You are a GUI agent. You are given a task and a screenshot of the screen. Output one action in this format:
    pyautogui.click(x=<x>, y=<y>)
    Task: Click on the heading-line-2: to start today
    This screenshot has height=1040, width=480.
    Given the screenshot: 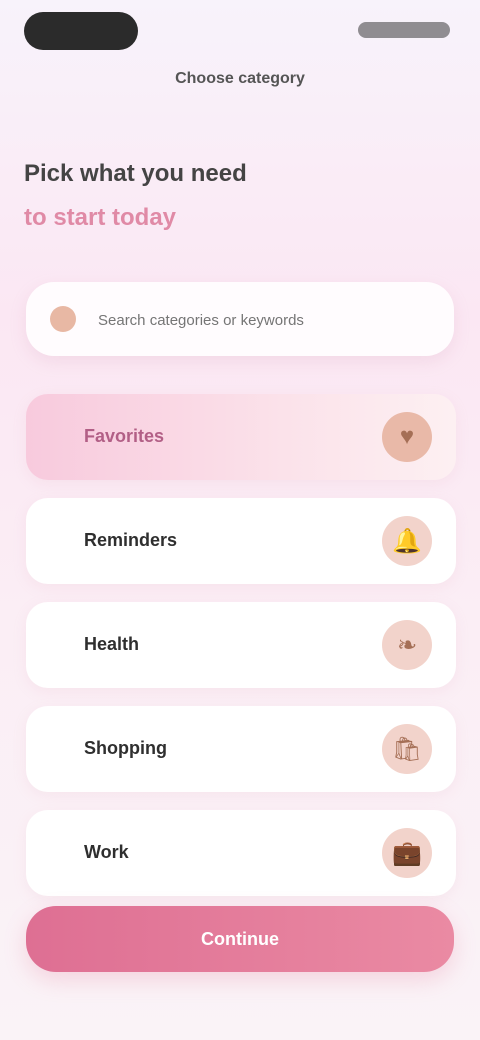 What is the action you would take?
    pyautogui.click(x=100, y=217)
    